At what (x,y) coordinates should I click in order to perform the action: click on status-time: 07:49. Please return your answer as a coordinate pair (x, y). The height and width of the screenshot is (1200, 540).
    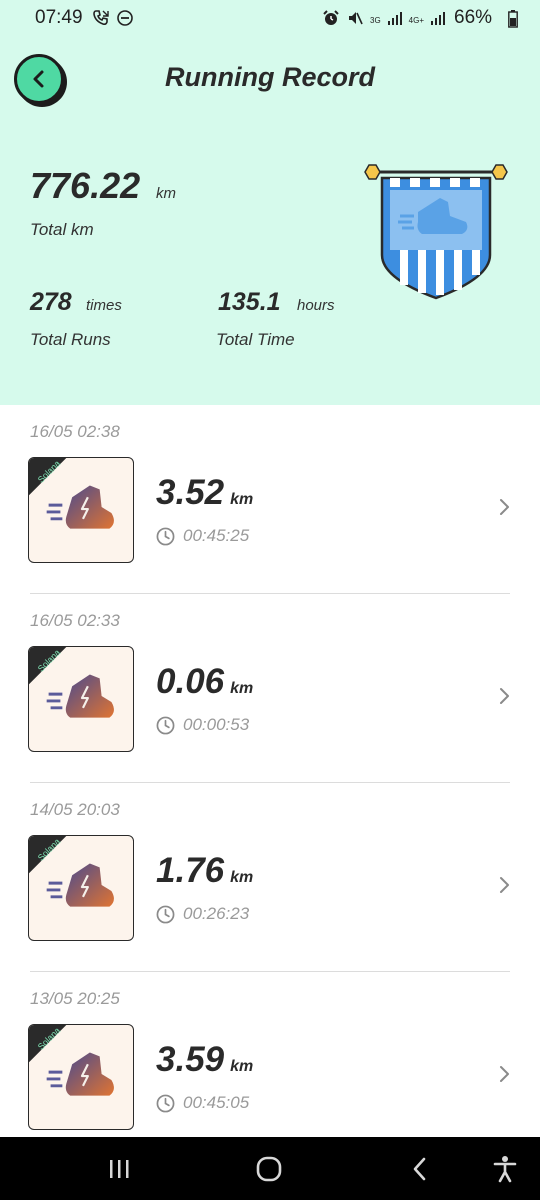
    Looking at the image, I should click on (59, 17).